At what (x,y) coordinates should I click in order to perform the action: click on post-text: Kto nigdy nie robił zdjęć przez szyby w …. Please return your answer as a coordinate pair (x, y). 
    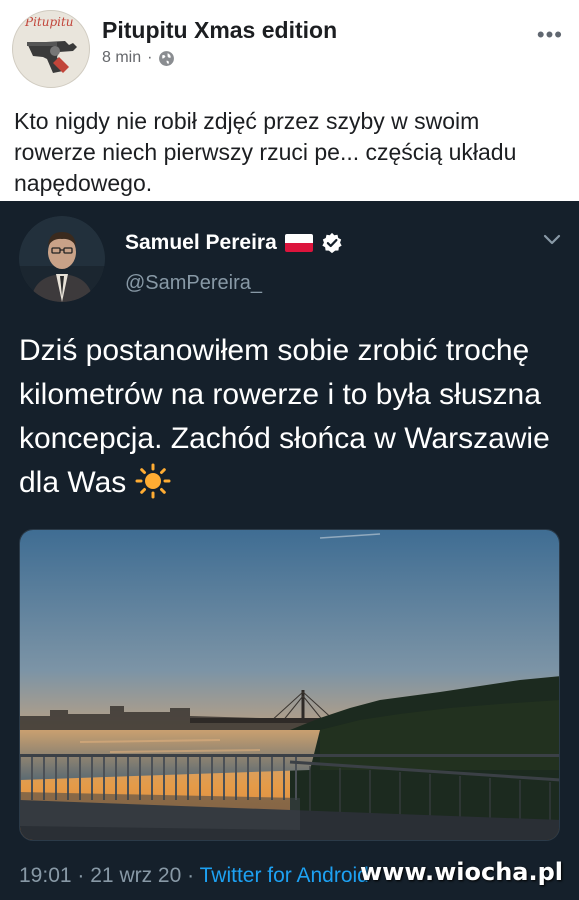
    Looking at the image, I should click on (265, 152).